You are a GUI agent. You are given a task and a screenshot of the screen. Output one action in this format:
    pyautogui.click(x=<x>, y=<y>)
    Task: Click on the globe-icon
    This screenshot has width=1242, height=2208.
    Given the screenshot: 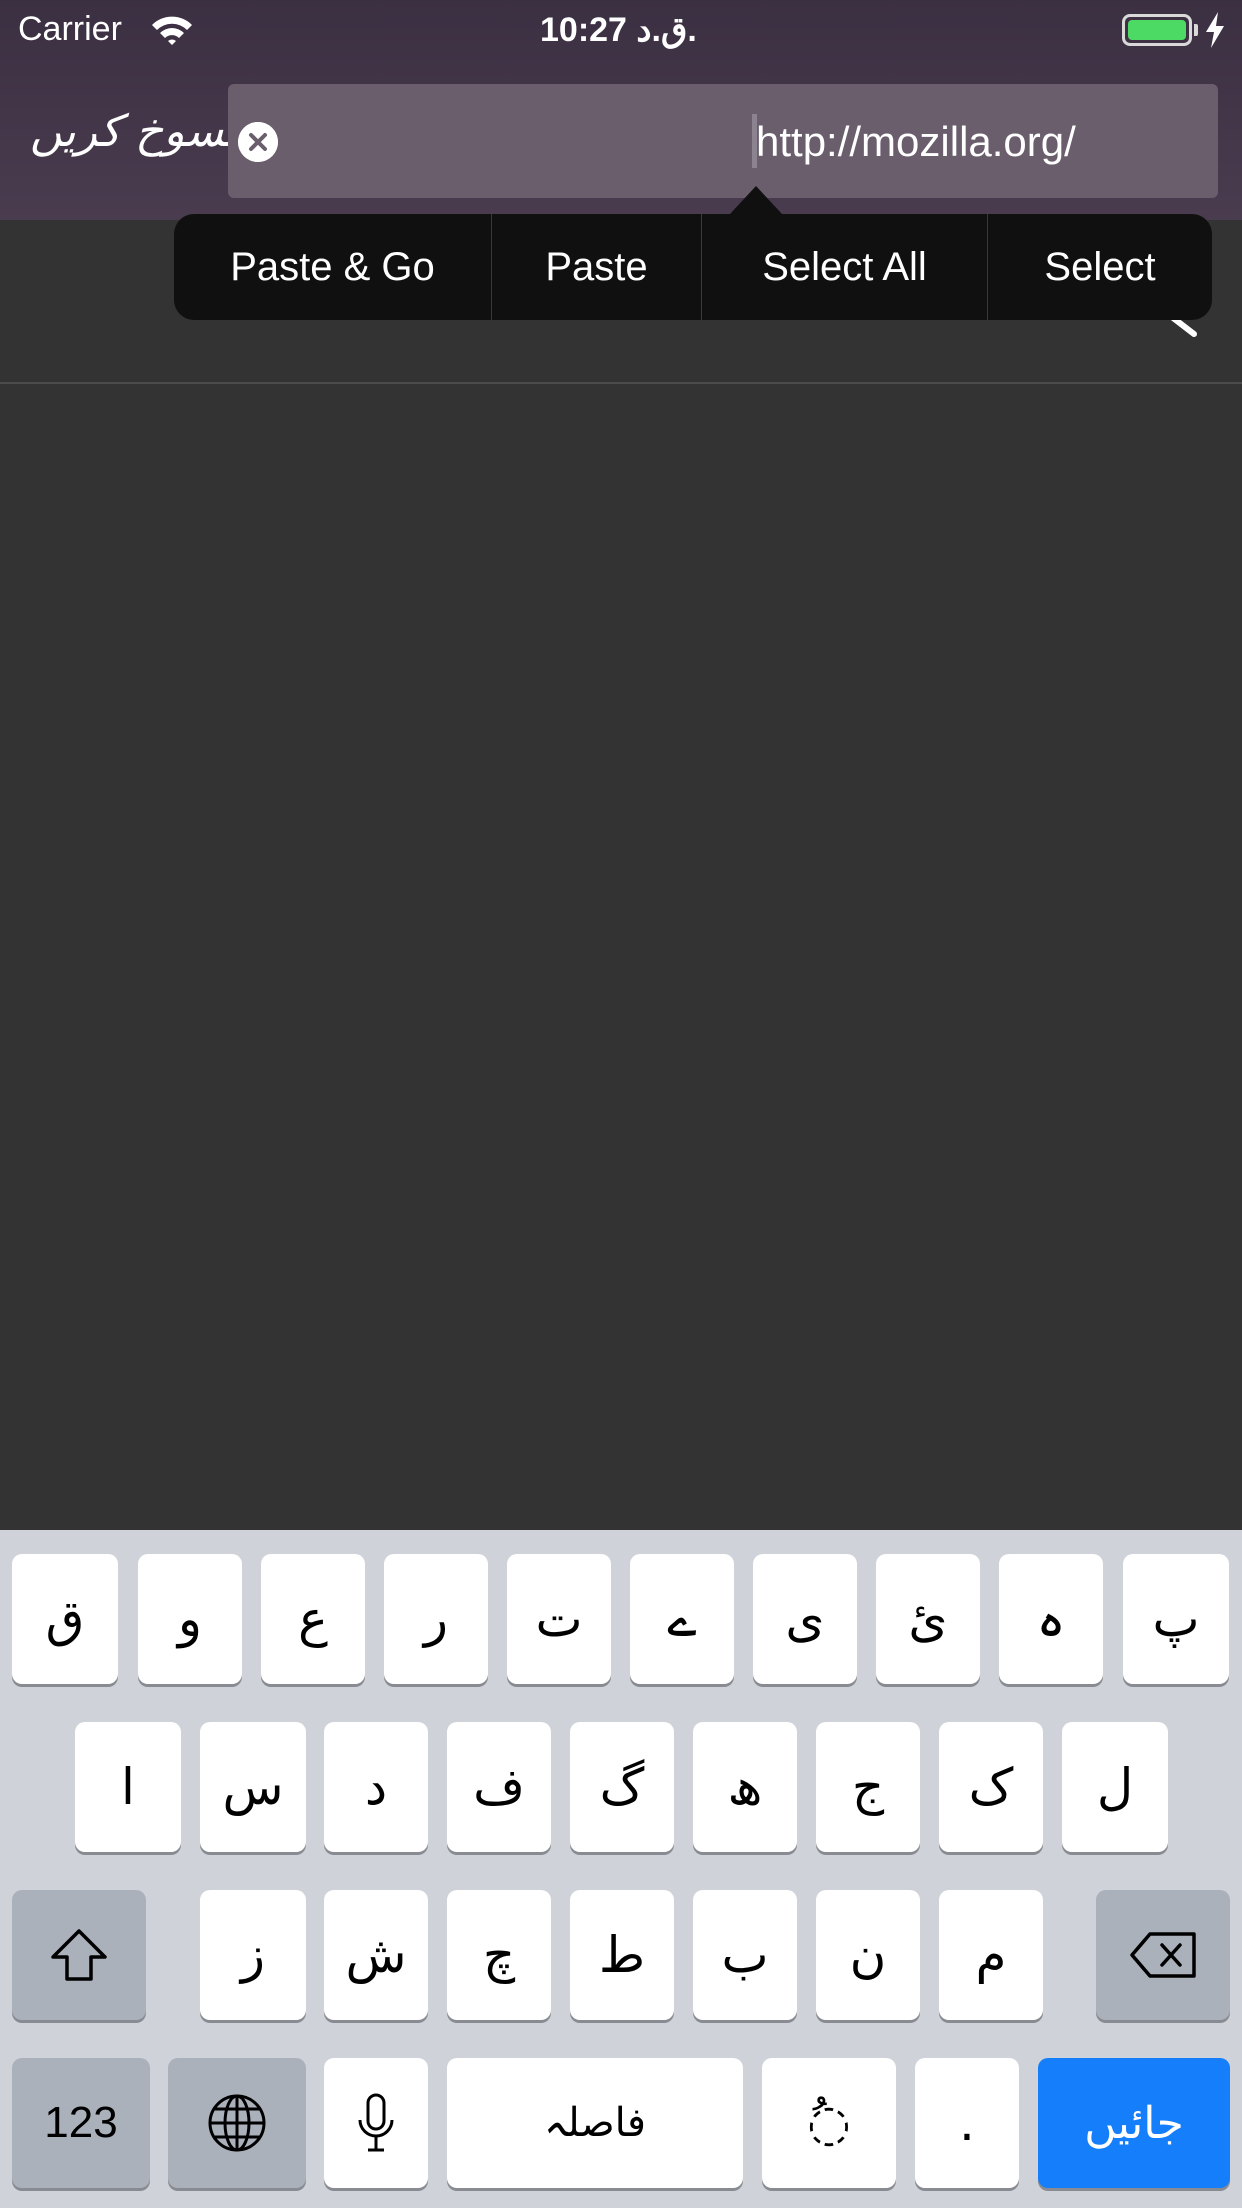 What is the action you would take?
    pyautogui.click(x=237, y=2123)
    